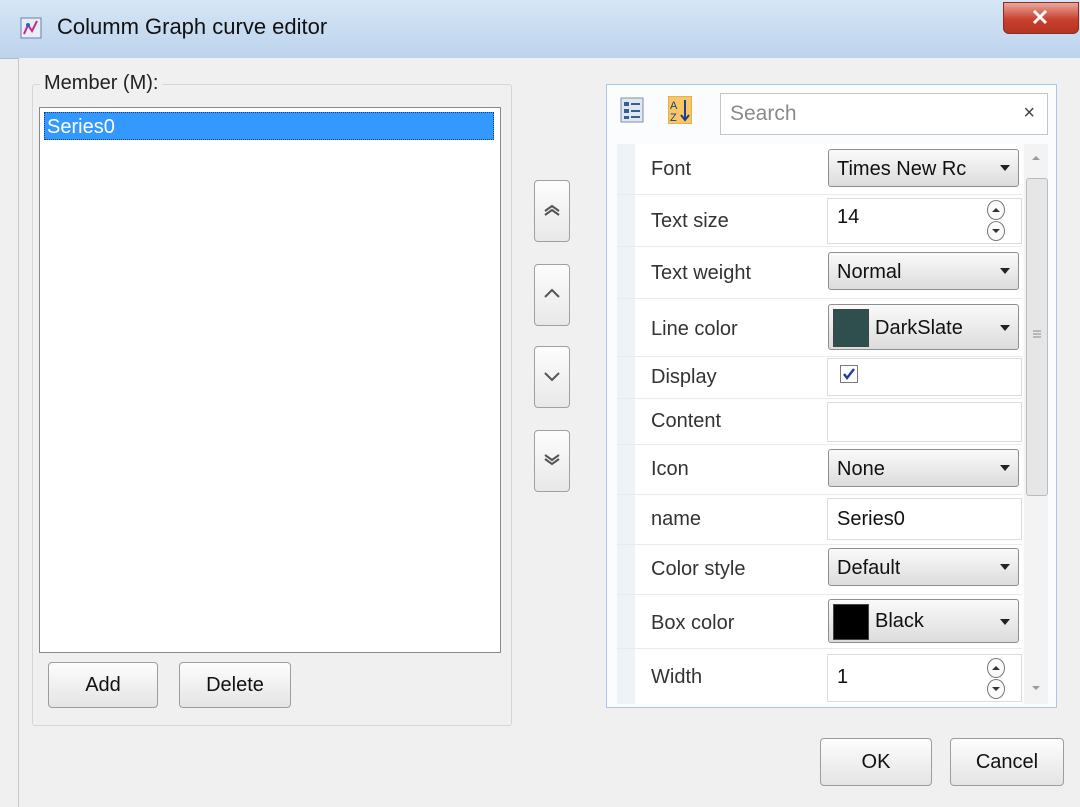 Image resolution: width=1080 pixels, height=807 pixels. What do you see at coordinates (819, 569) in the screenshot?
I see `property-row: Color style Default` at bounding box center [819, 569].